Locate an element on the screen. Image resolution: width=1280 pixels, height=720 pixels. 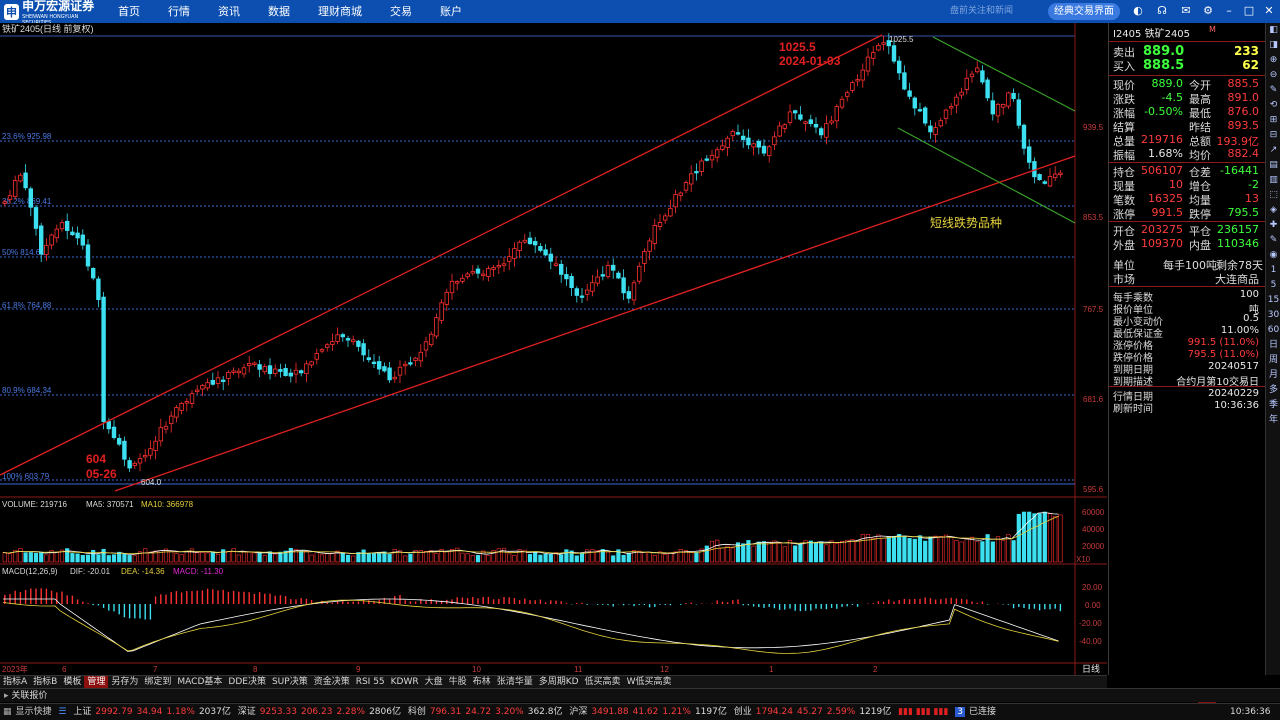
contract-info-row: 跌停价格 795.5 (11.0%) is located at coordinates (1188, 356).